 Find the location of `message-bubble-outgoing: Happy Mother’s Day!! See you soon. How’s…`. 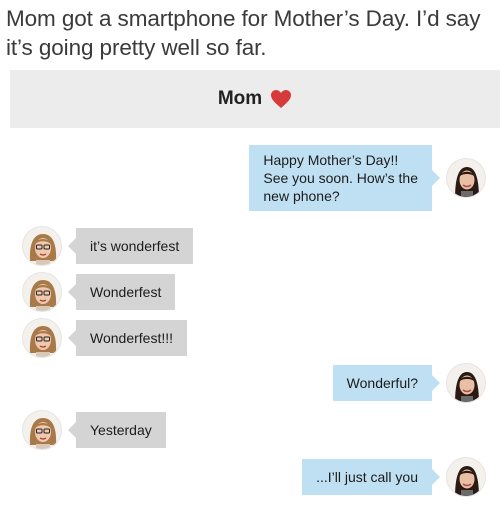

message-bubble-outgoing: Happy Mother’s Day!! See you soon. How’s… is located at coordinates (344, 178).